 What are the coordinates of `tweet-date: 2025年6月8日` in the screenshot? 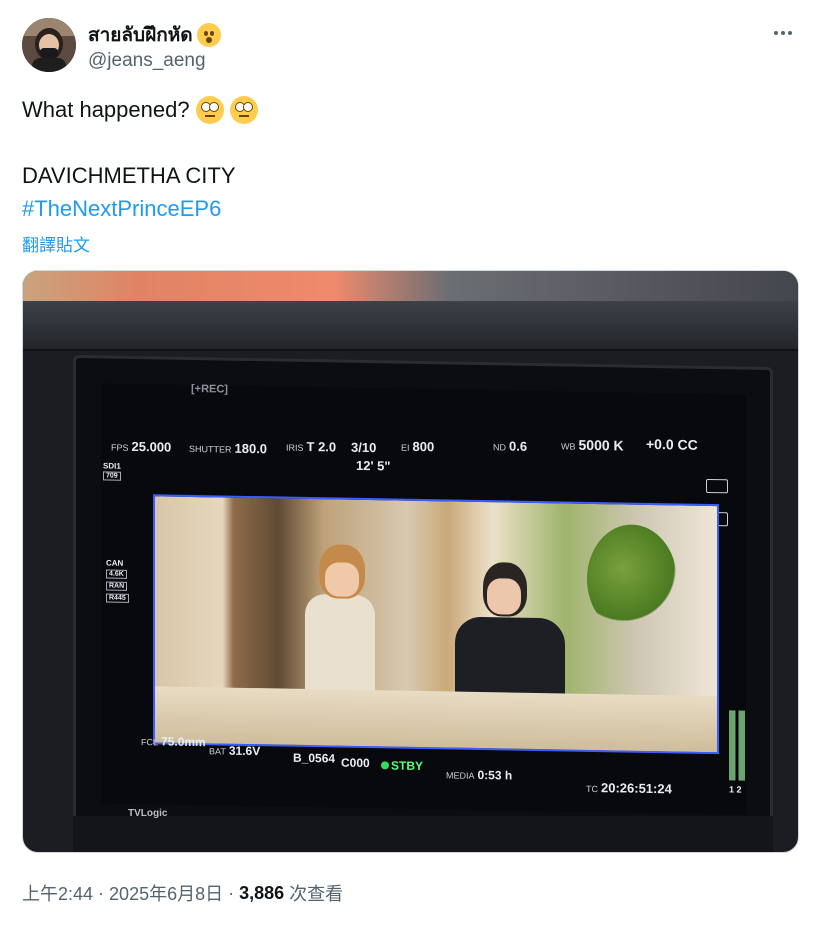 It's located at (166, 893).